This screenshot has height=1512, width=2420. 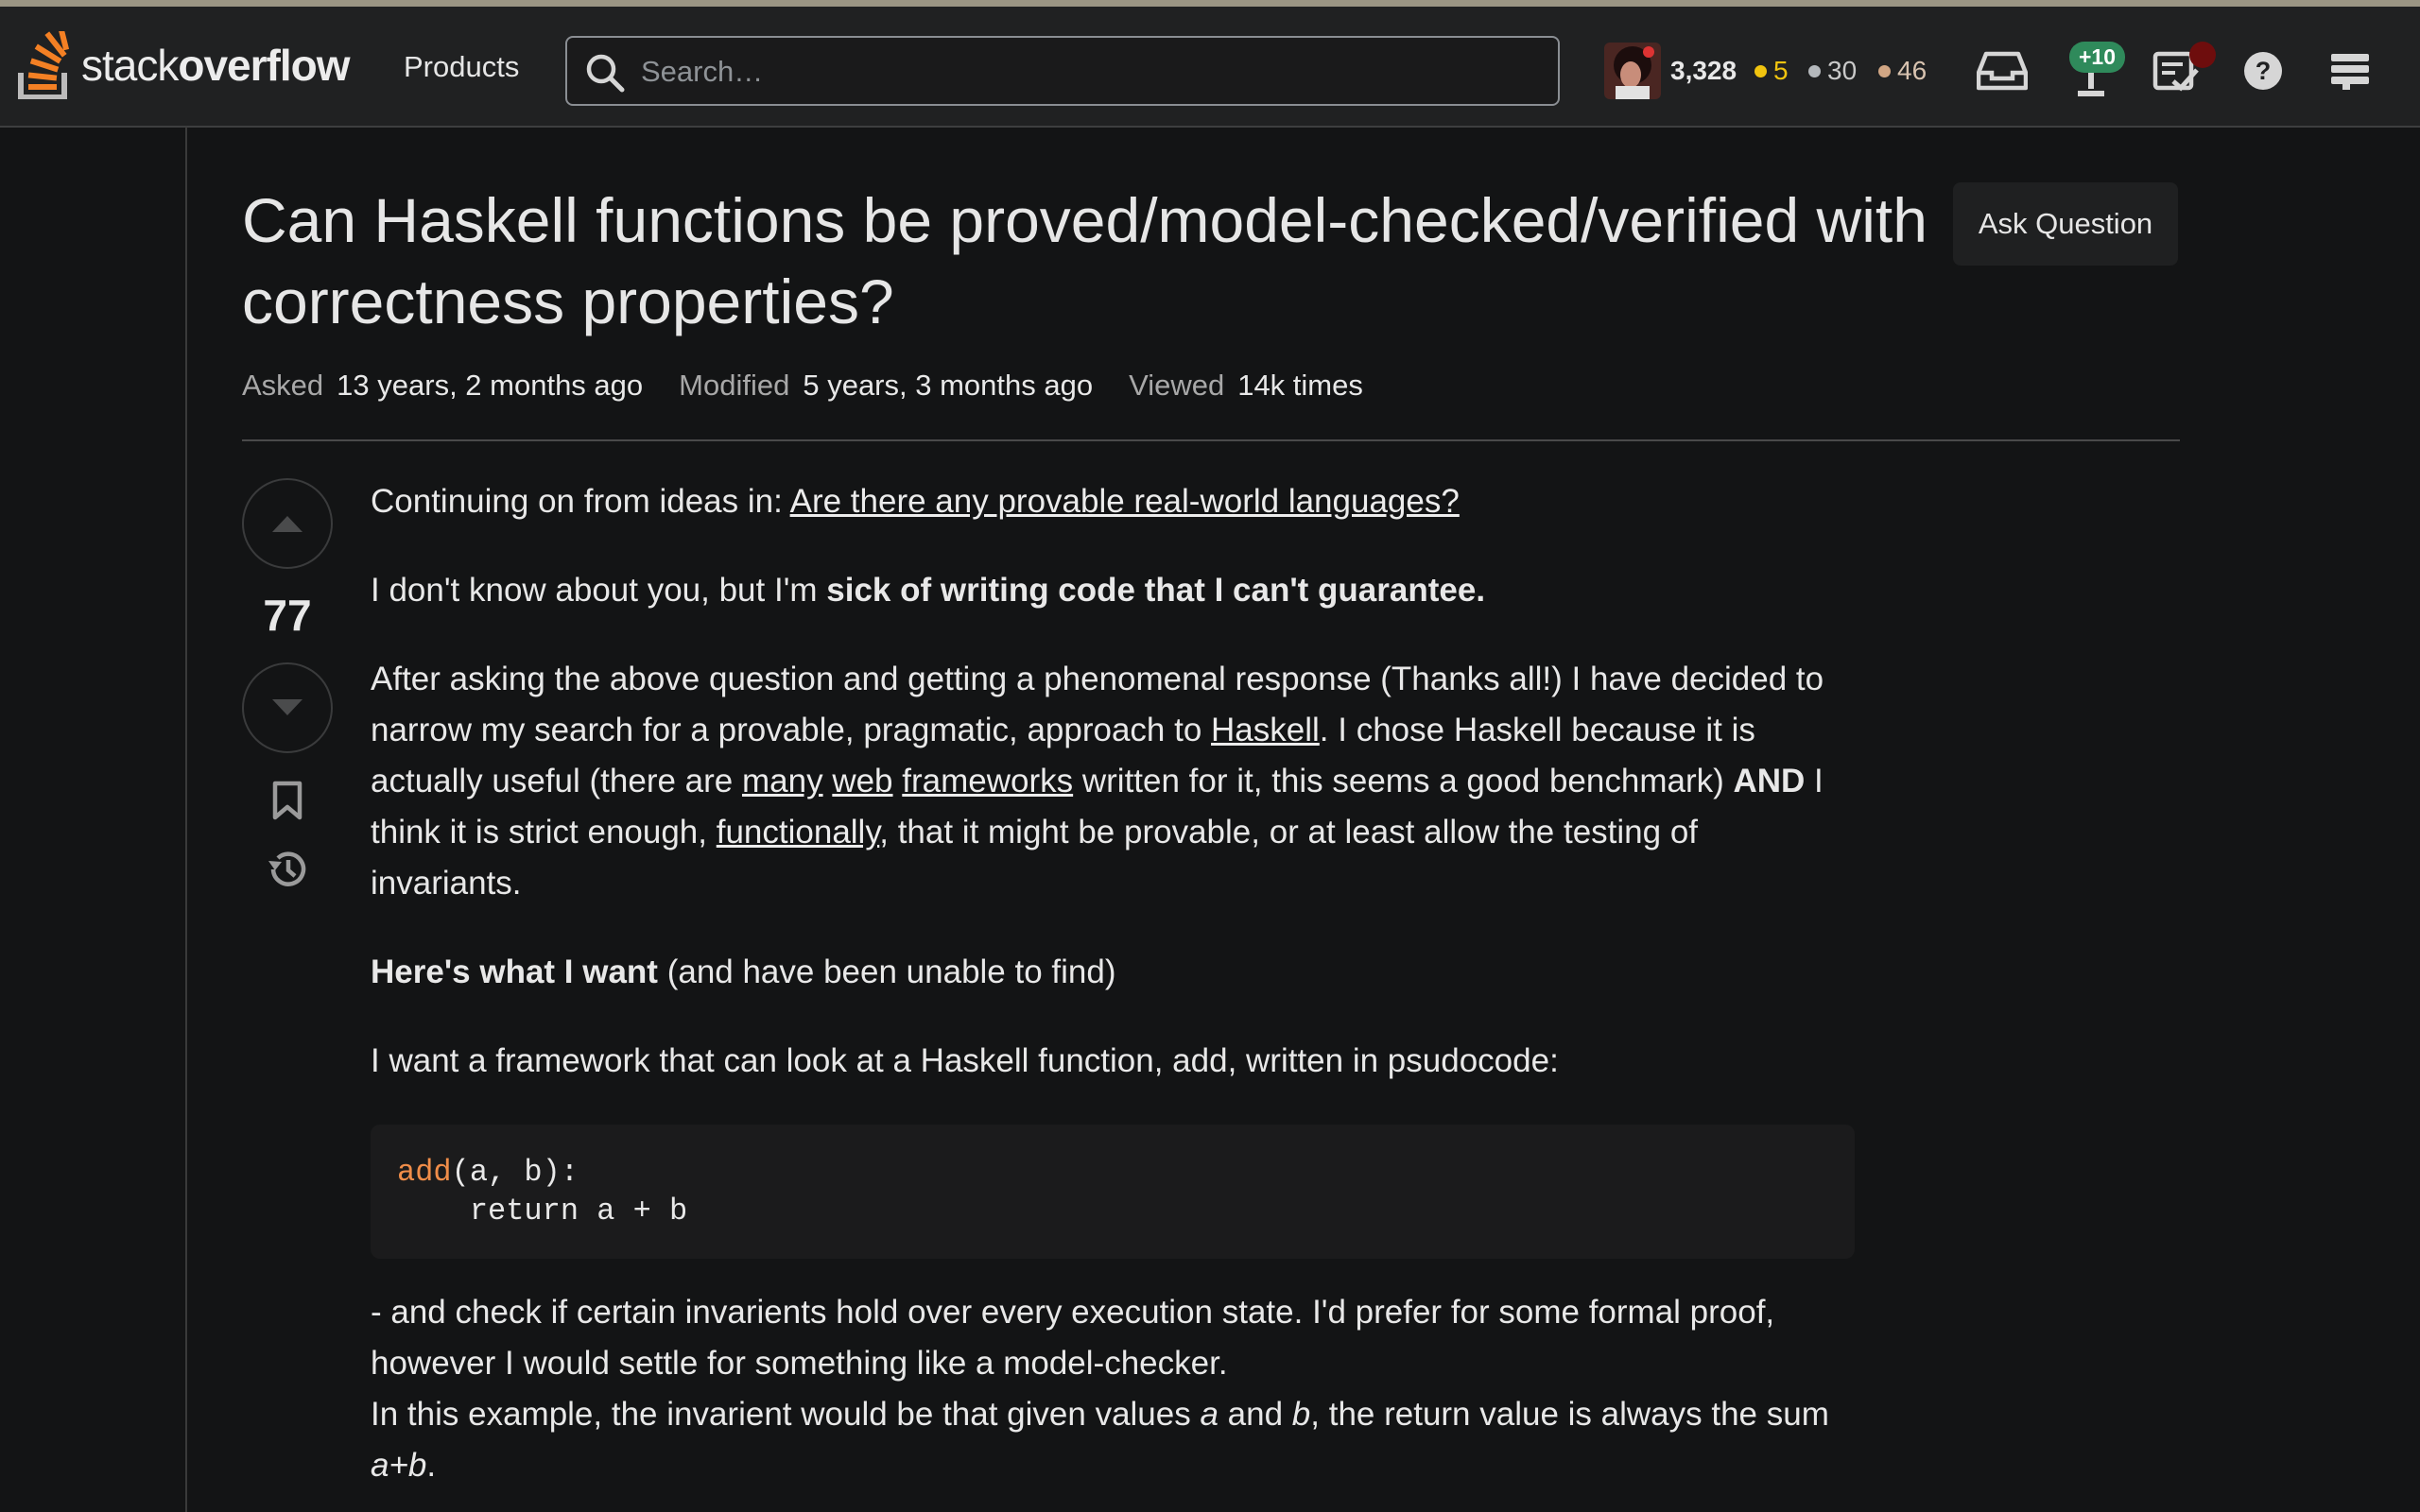 I want to click on upvote-icon, so click(x=287, y=524).